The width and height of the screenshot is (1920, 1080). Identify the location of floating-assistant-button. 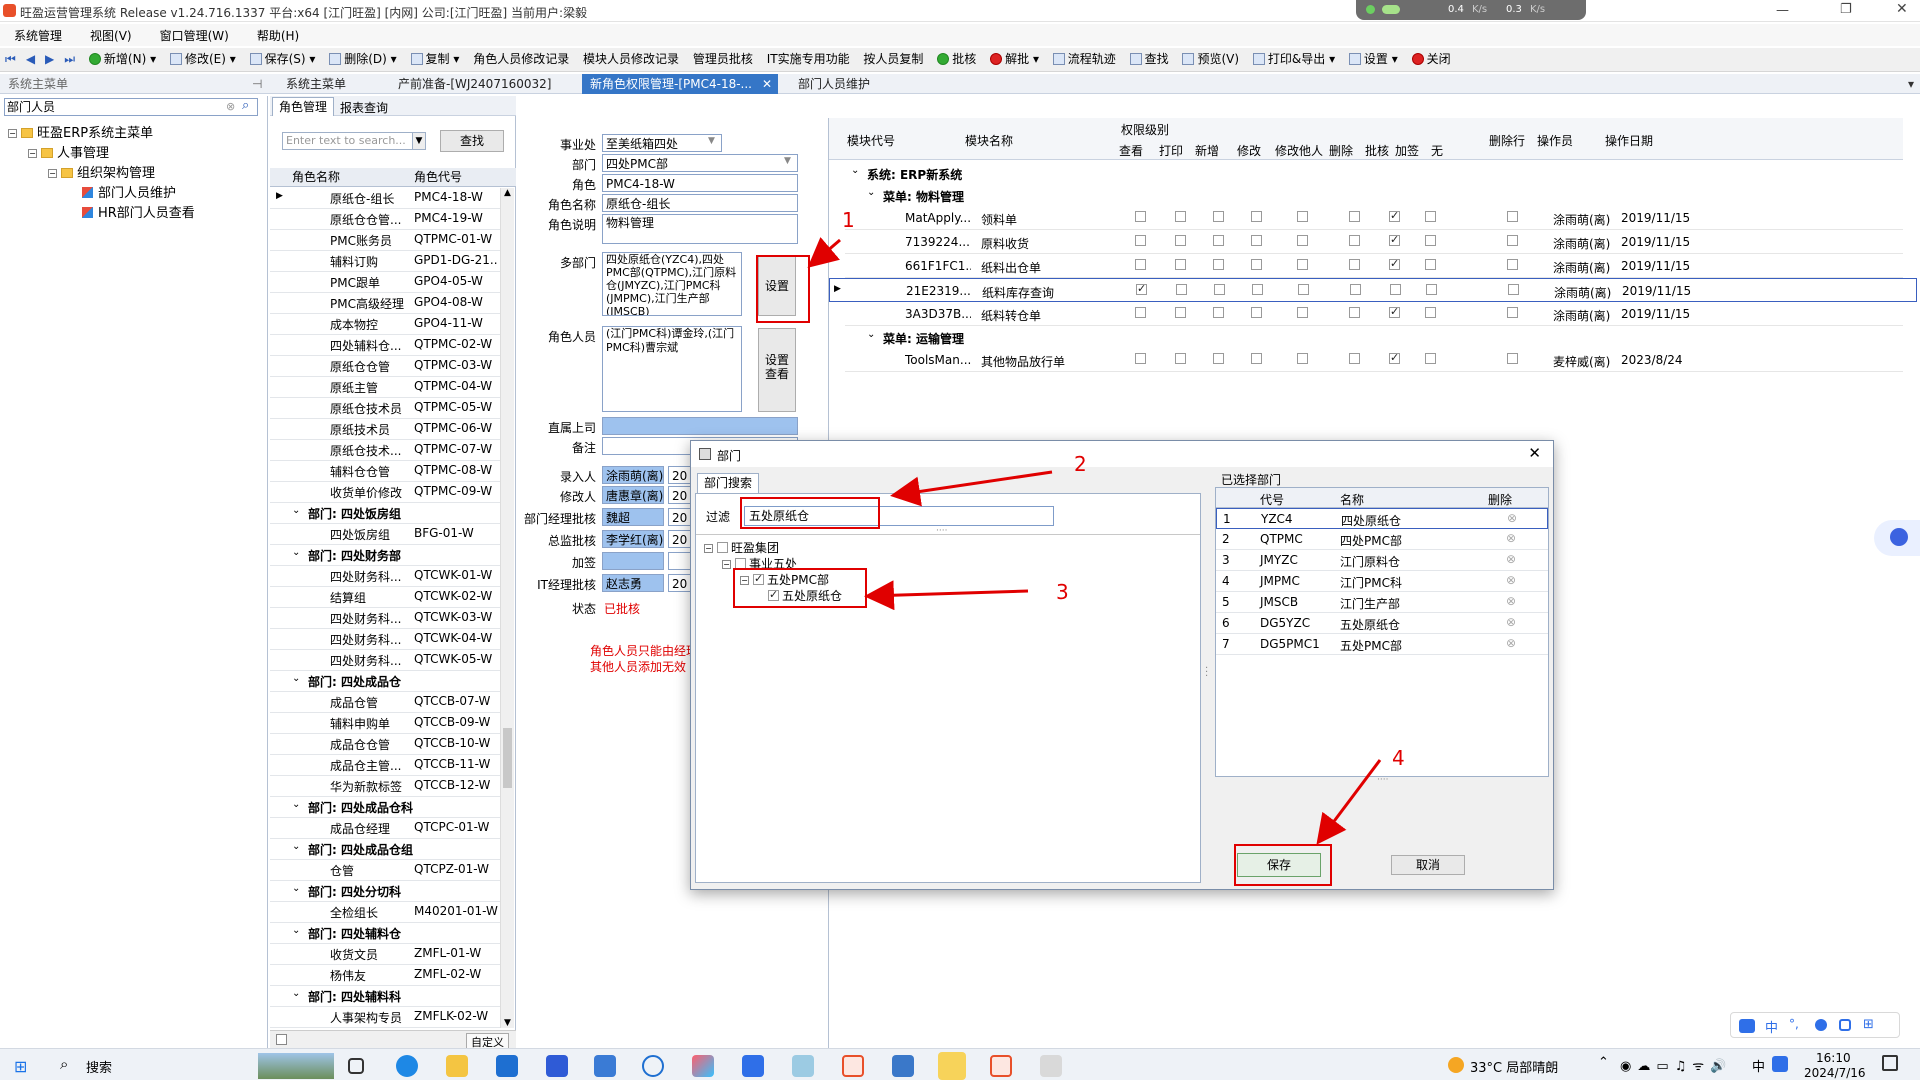
(1897, 538).